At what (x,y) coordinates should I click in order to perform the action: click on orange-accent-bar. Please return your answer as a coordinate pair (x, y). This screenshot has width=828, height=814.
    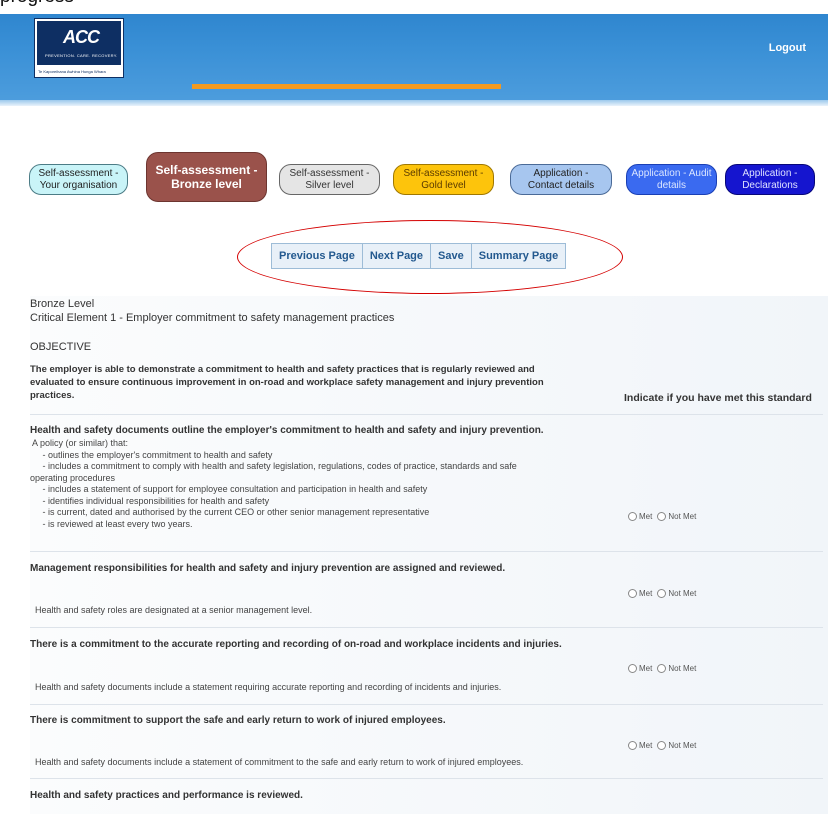
    Looking at the image, I should click on (346, 86).